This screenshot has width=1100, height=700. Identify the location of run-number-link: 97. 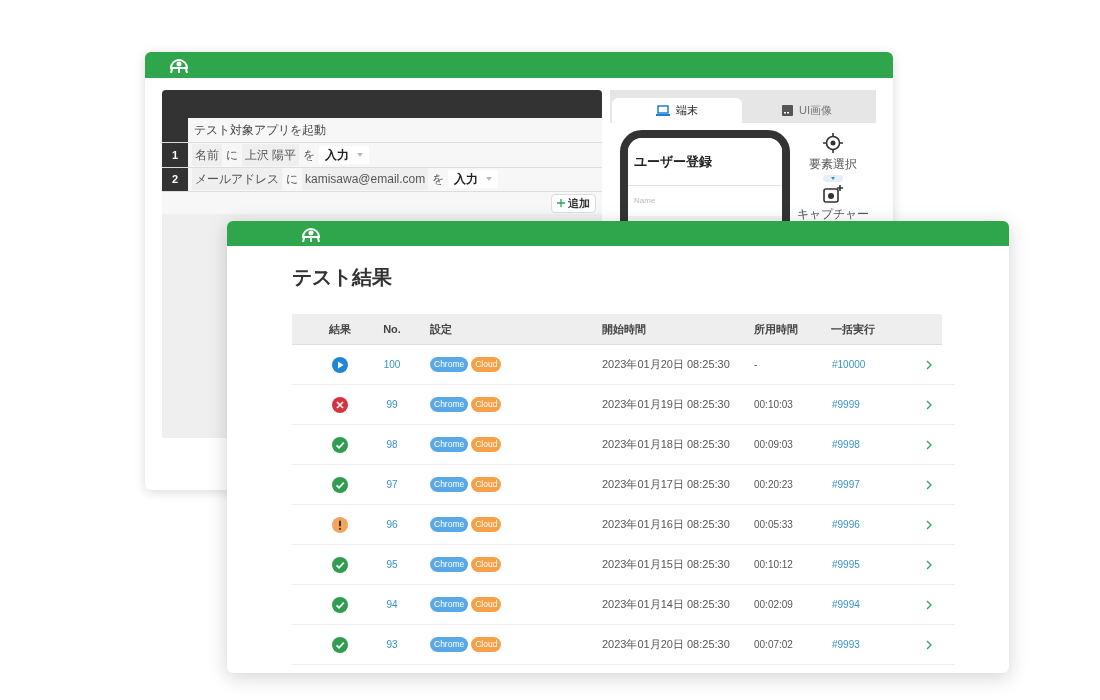
(392, 484).